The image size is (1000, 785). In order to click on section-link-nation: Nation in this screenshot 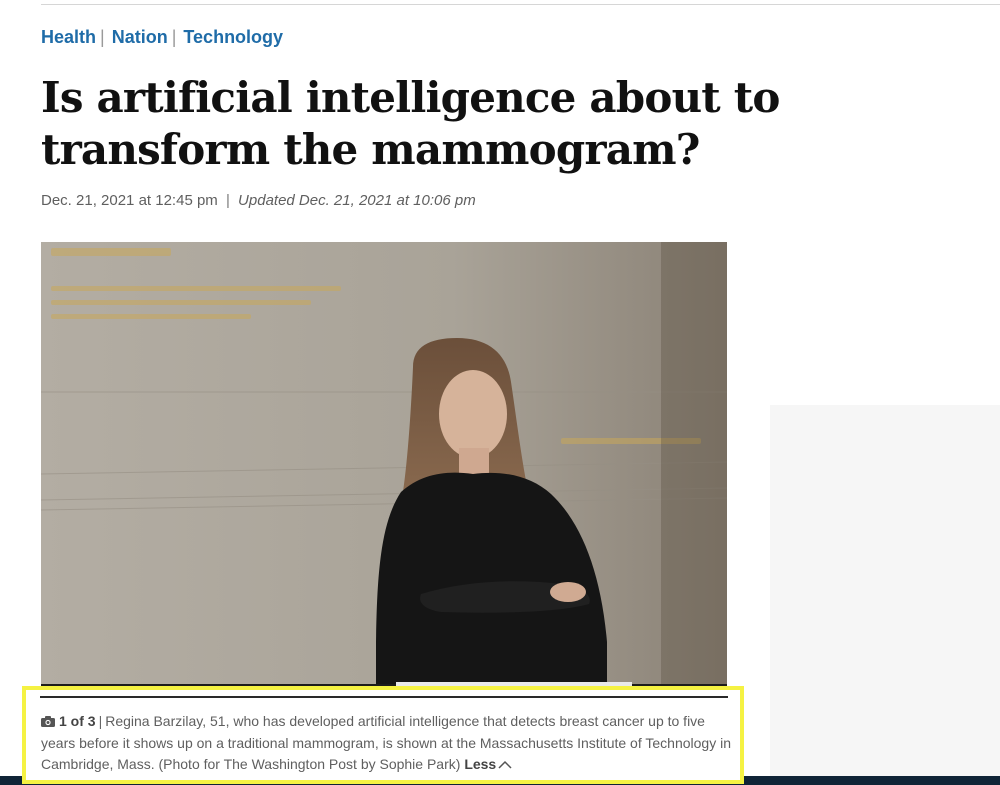, I will do `click(140, 37)`.